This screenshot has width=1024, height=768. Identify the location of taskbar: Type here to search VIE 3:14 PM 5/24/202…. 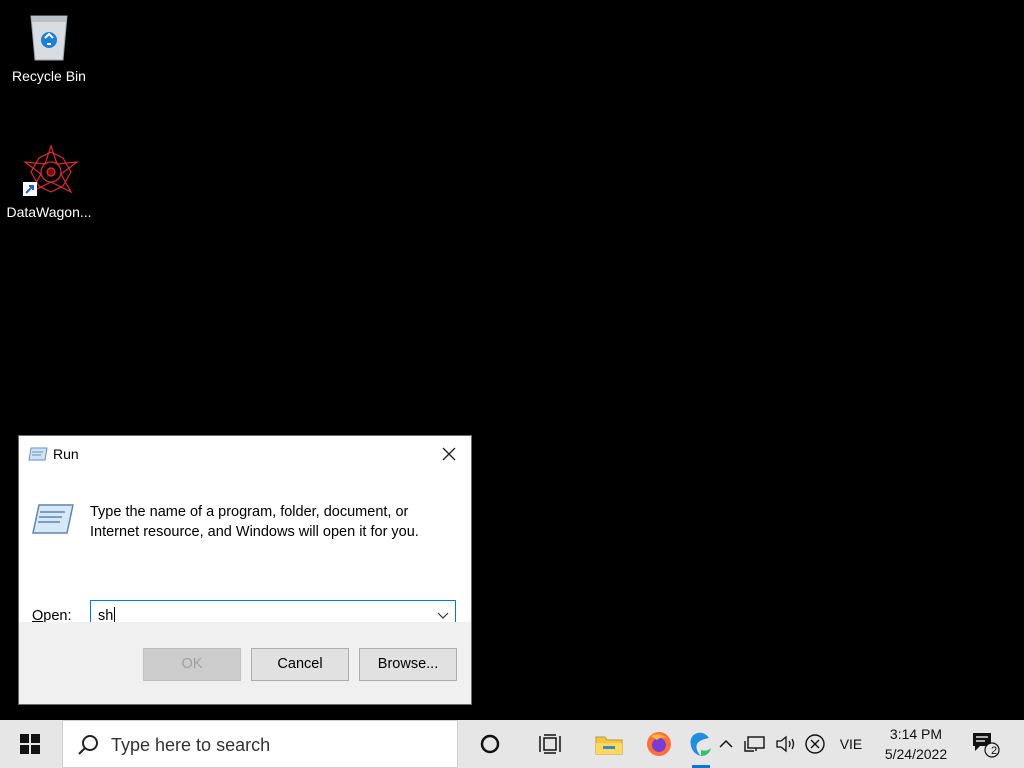
(512, 744).